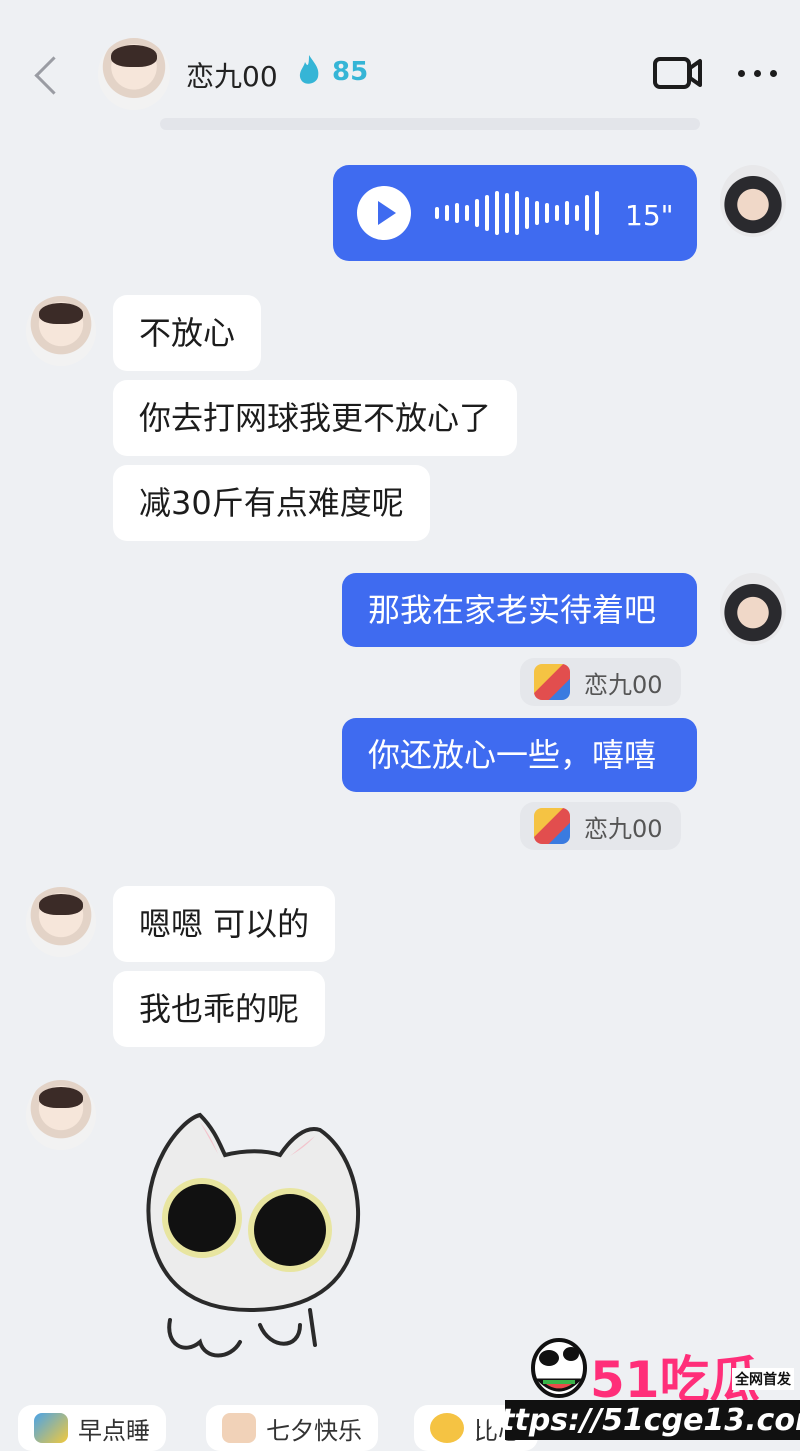 The height and width of the screenshot is (1451, 800). I want to click on watermark: 51吃瓜 全网首发 https://51cge13.com, so click(639, 1388).